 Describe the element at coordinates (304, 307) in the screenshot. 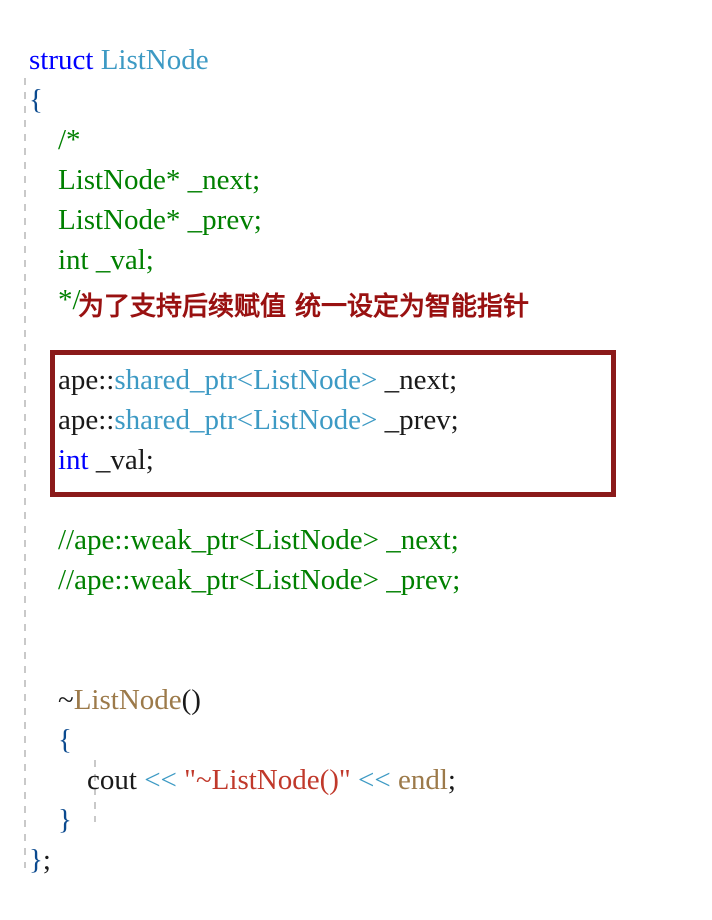

I see `annotation-note-text: 为了支持后续赋值 统一设定为智能指针` at that location.